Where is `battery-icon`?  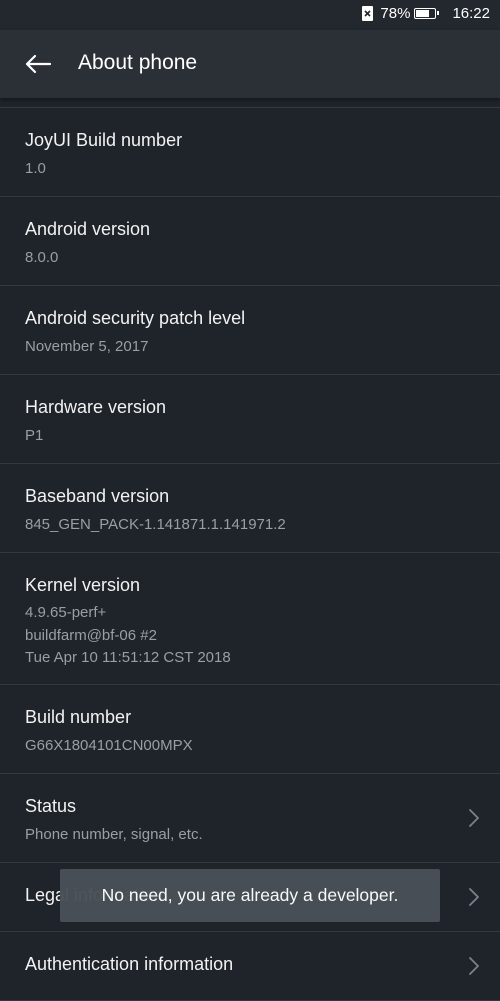 battery-icon is located at coordinates (427, 13).